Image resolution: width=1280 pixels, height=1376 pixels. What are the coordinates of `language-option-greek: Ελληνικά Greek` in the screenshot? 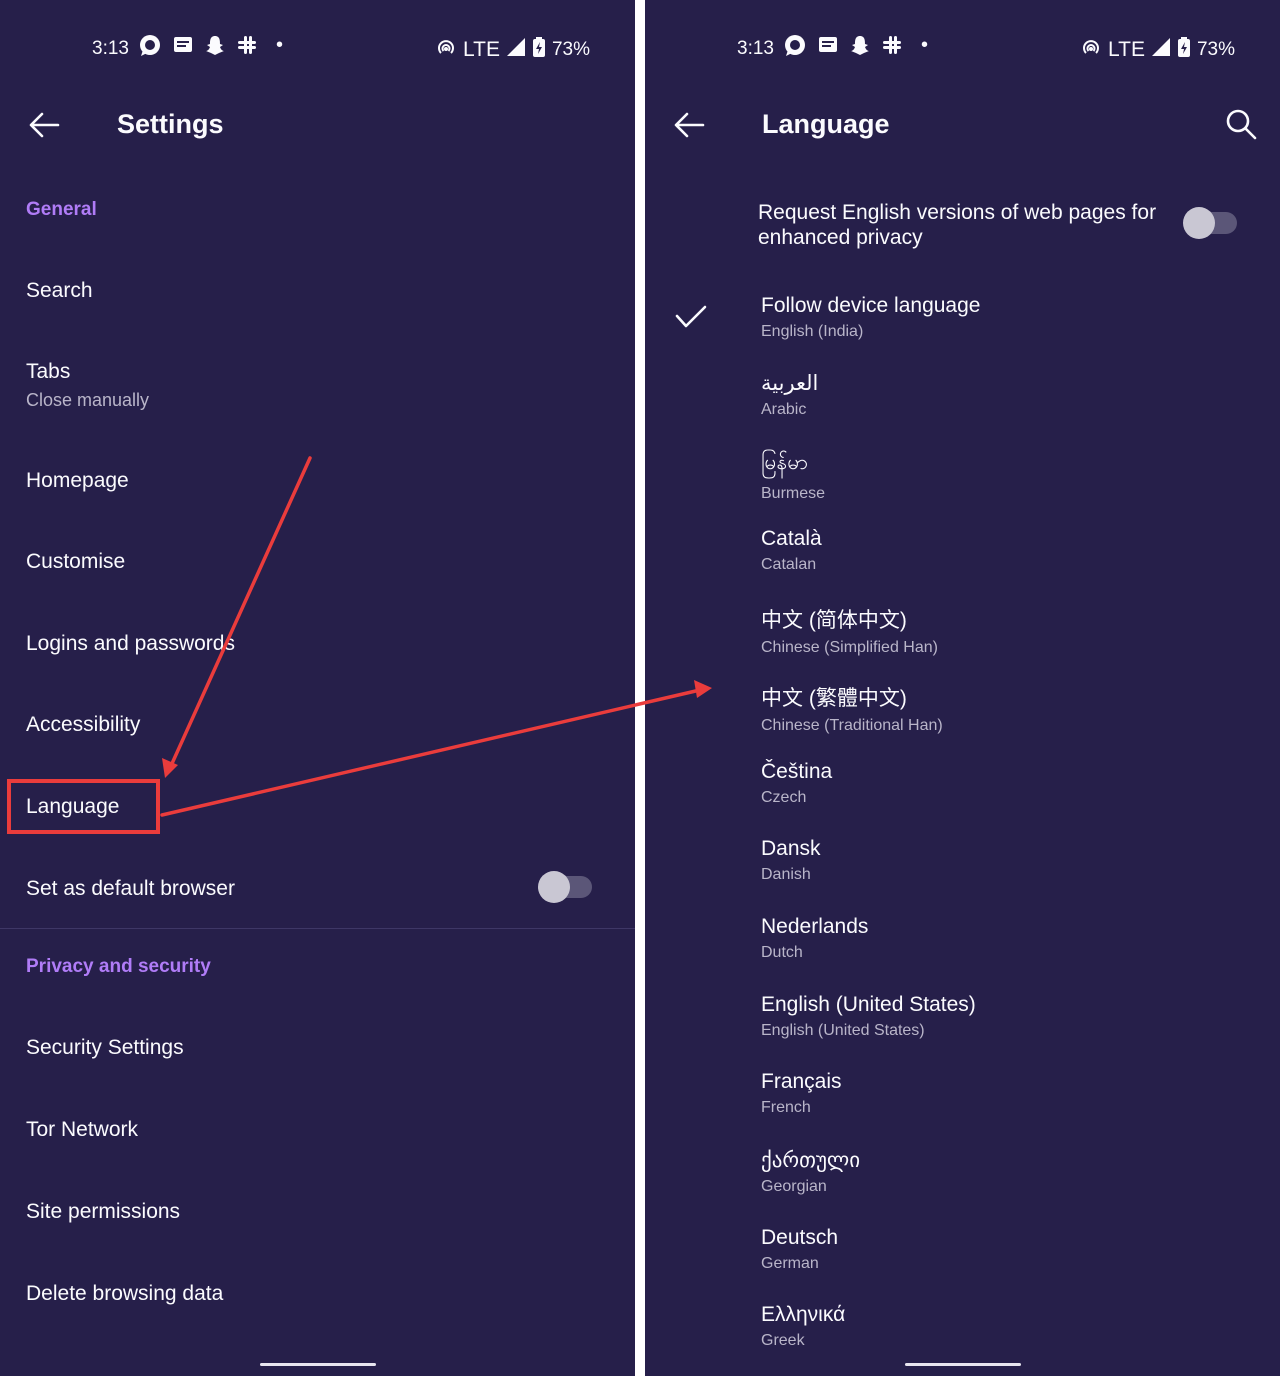 It's located at (803, 1326).